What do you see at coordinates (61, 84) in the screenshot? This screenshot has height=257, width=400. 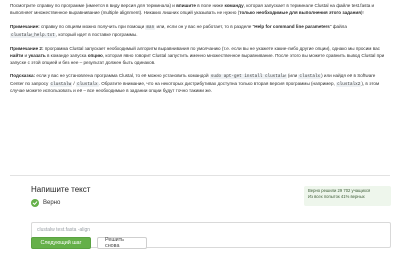 I see `inline-code: clustalw` at bounding box center [61, 84].